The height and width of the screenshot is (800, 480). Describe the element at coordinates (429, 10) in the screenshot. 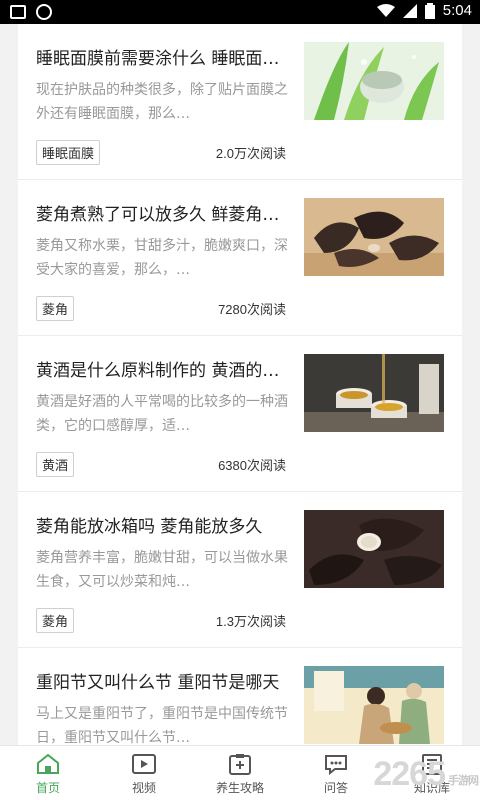

I see `battery-icon` at that location.